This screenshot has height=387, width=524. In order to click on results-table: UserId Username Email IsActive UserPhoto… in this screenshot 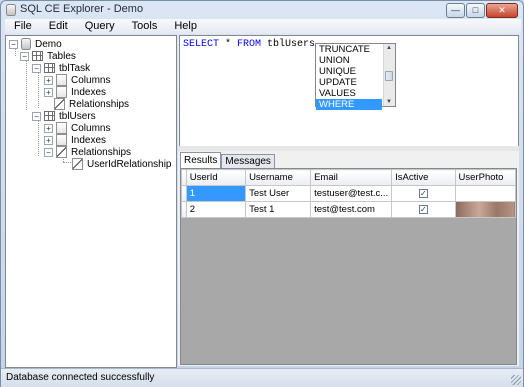, I will do `click(349, 193)`.